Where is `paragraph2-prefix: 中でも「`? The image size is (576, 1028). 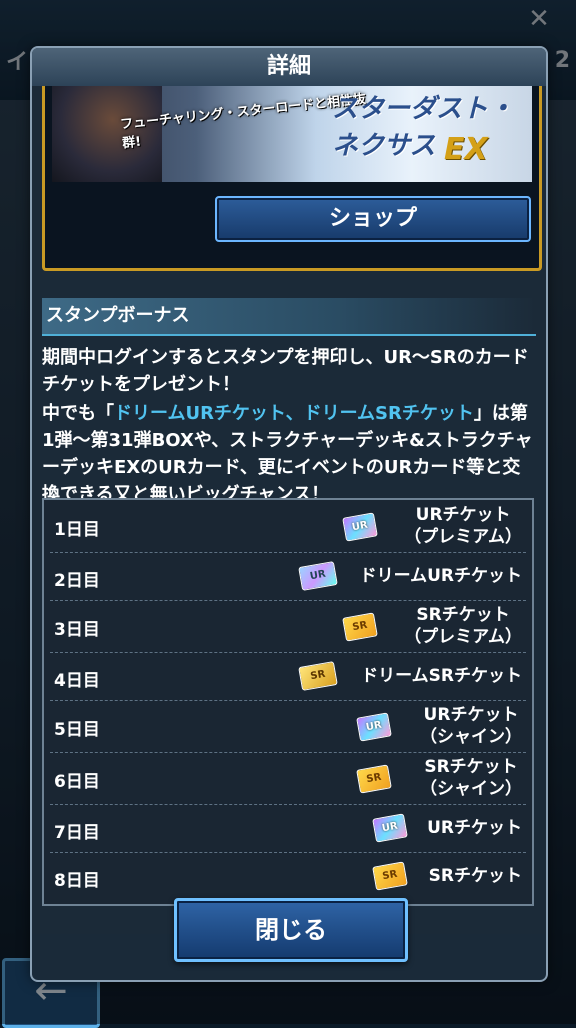 paragraph2-prefix: 中でも「 is located at coordinates (78, 413).